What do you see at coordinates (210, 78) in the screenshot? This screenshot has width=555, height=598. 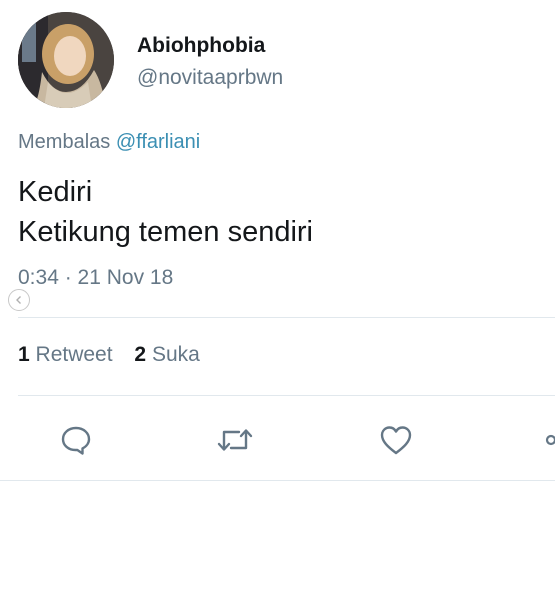 I see `username: @novitaaprbwn` at bounding box center [210, 78].